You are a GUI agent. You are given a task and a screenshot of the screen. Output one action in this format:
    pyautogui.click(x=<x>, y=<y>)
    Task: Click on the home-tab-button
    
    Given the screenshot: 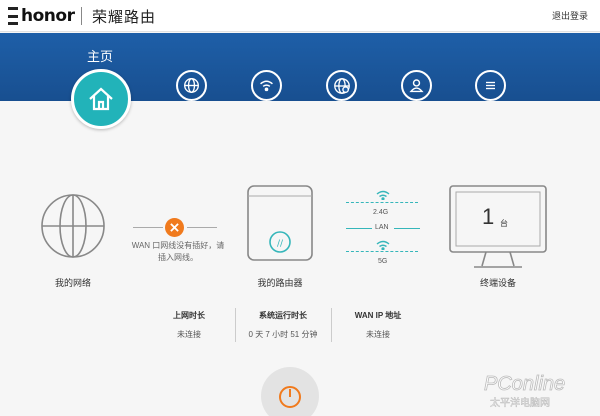 What is the action you would take?
    pyautogui.click(x=101, y=99)
    